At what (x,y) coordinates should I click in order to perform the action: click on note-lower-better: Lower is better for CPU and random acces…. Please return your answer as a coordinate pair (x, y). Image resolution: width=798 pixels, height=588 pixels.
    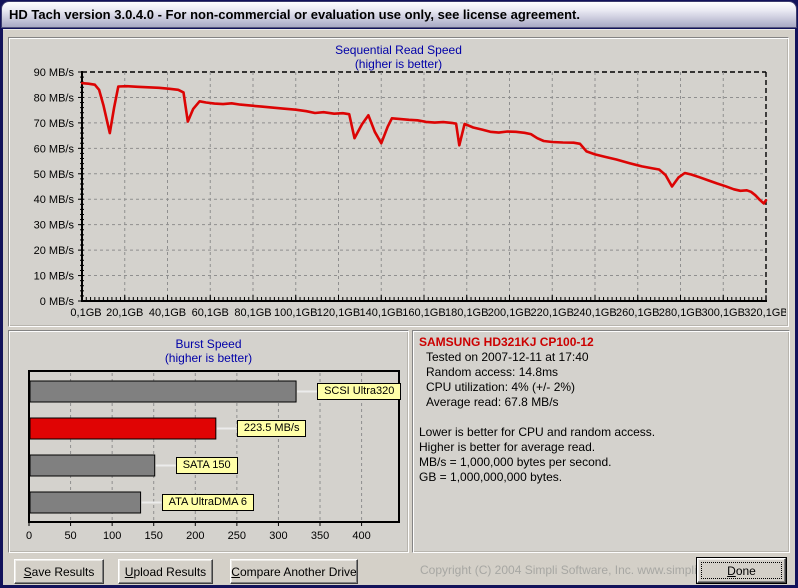
    Looking at the image, I should click on (537, 432).